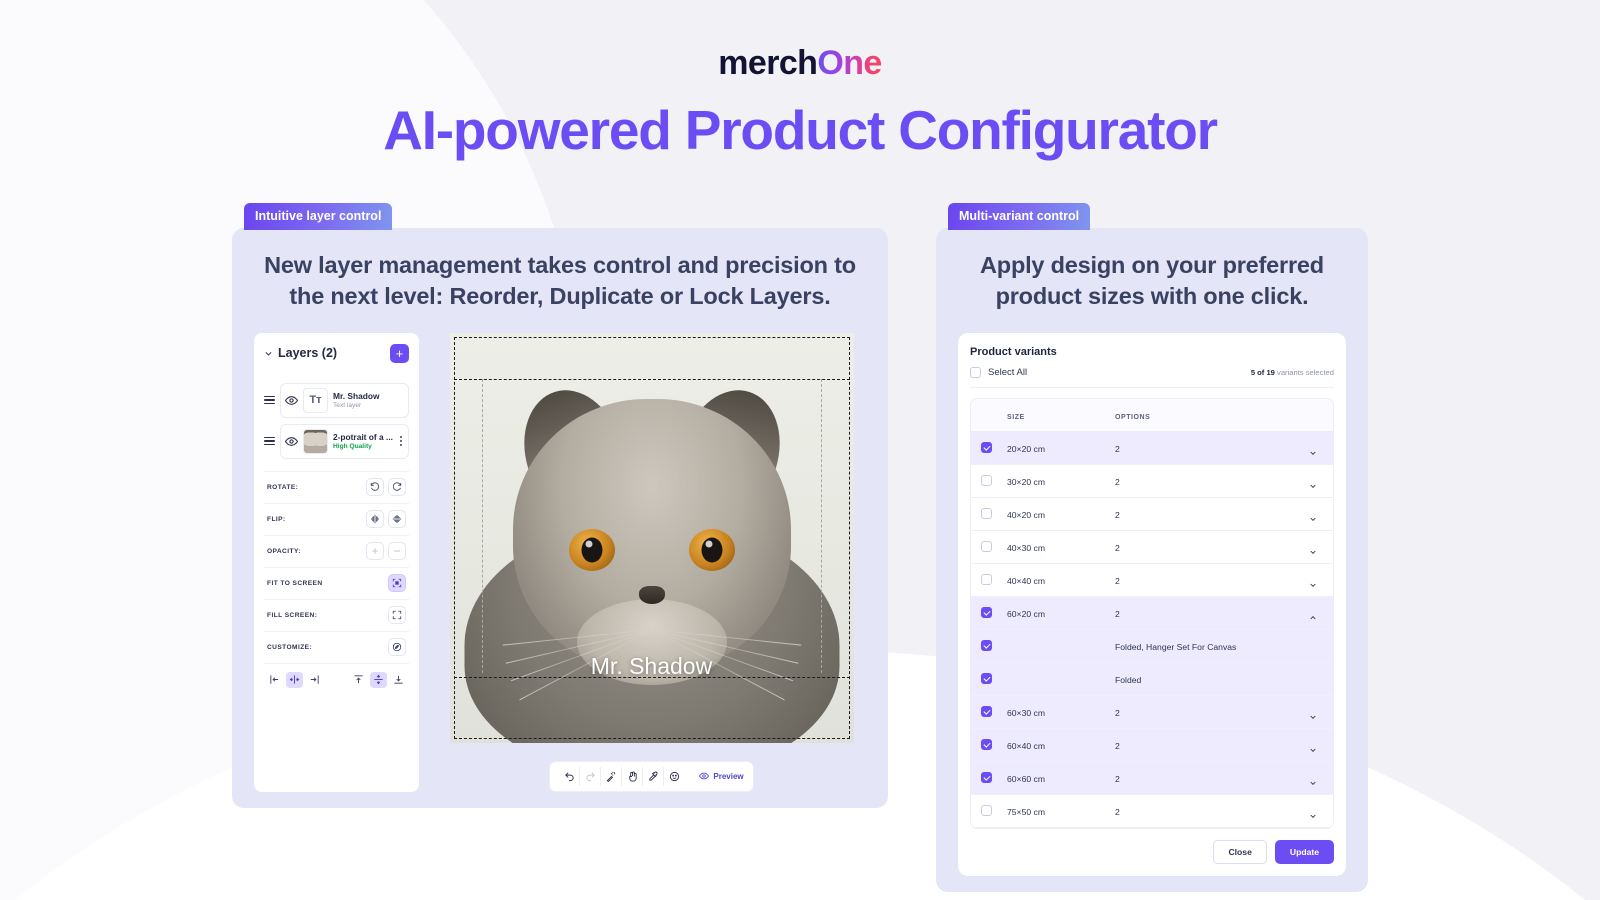 This screenshot has height=900, width=1600. What do you see at coordinates (721, 776) in the screenshot?
I see `preview-button: Preview` at bounding box center [721, 776].